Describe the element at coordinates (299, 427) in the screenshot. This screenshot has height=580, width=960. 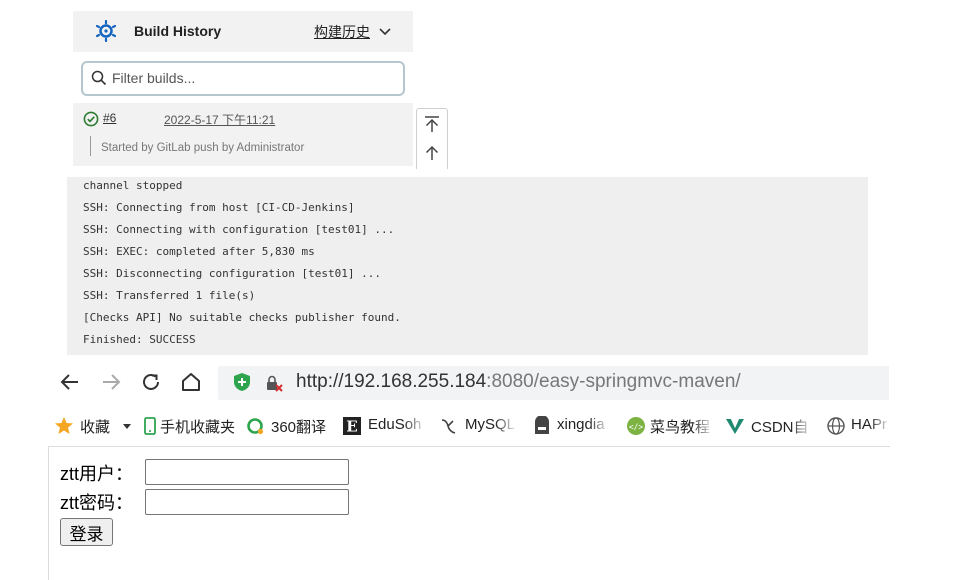
I see `bookmark-label: 360翻译` at that location.